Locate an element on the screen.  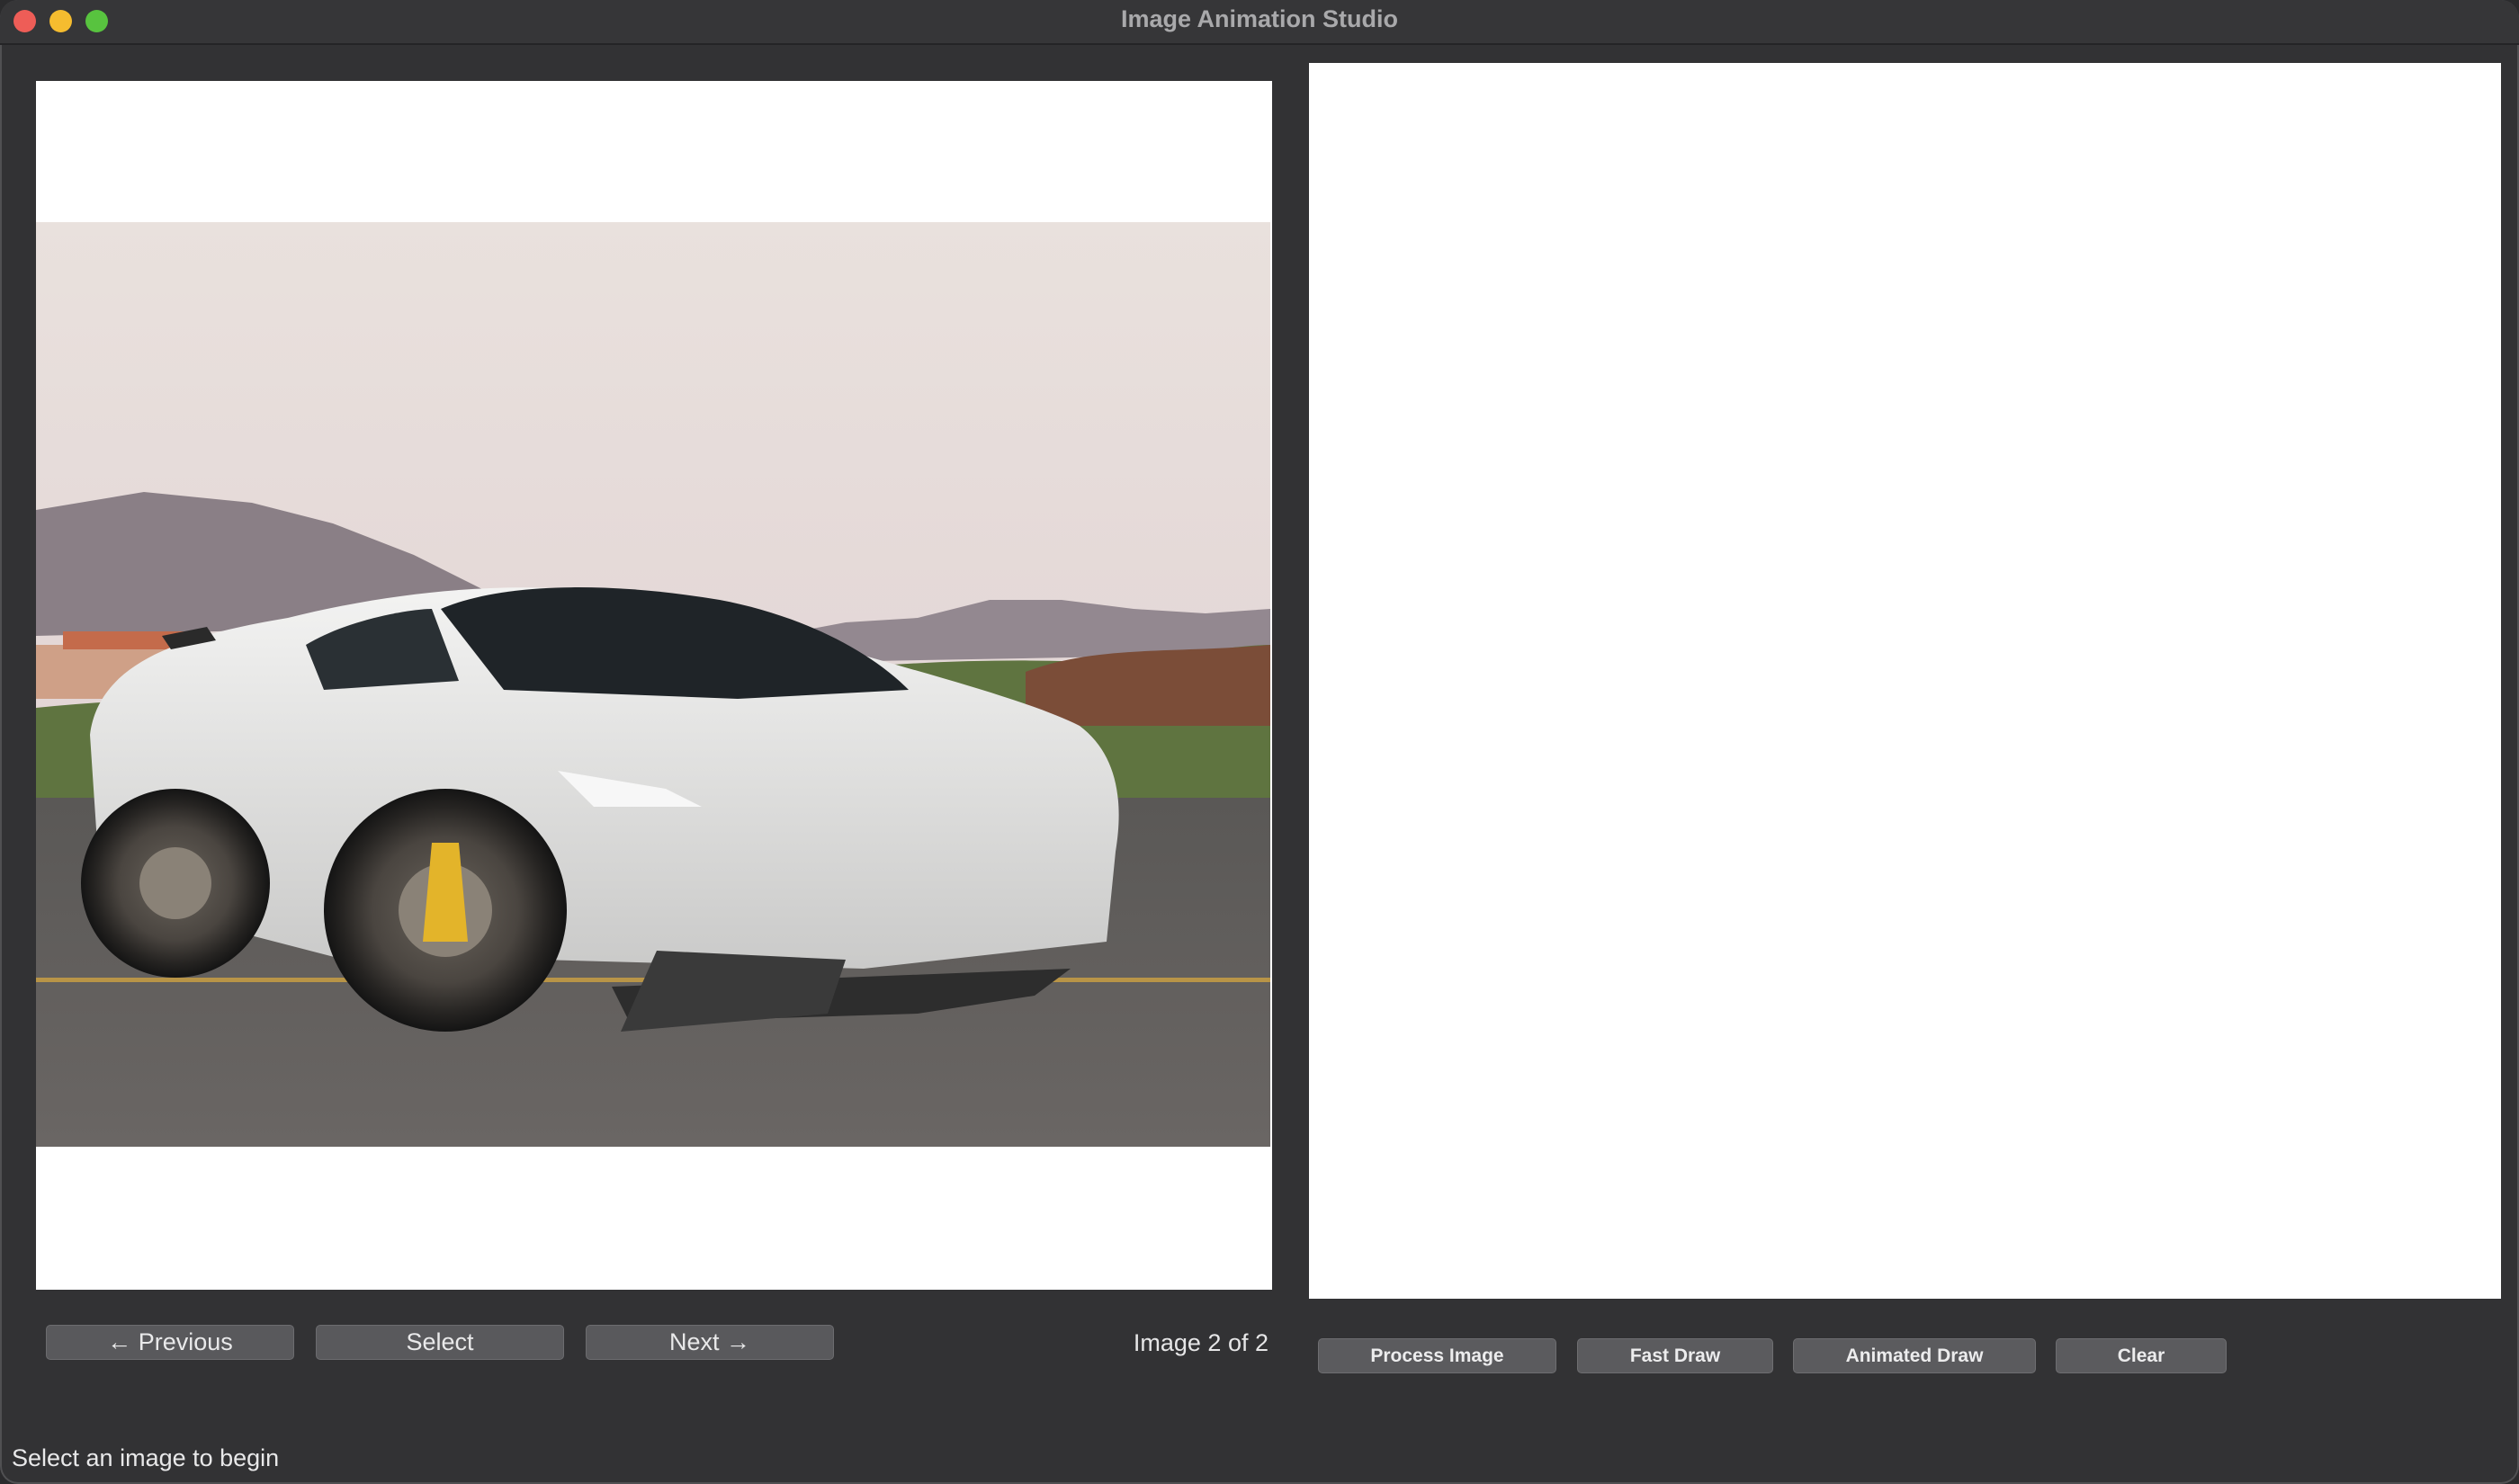
select-button: Select is located at coordinates (440, 1342).